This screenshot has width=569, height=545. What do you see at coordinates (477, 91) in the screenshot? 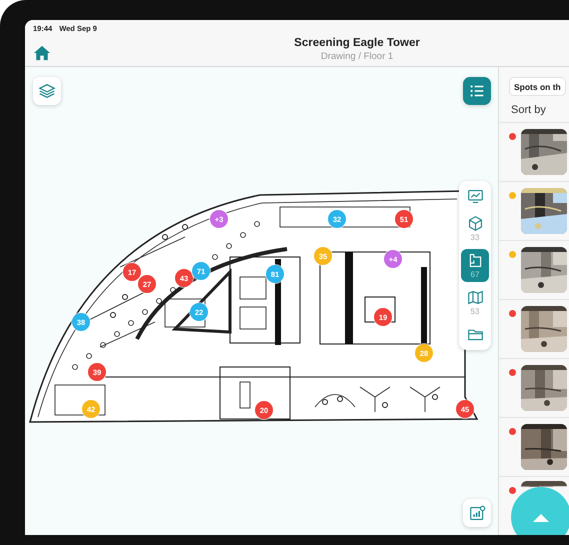
I see `list-view-button` at bounding box center [477, 91].